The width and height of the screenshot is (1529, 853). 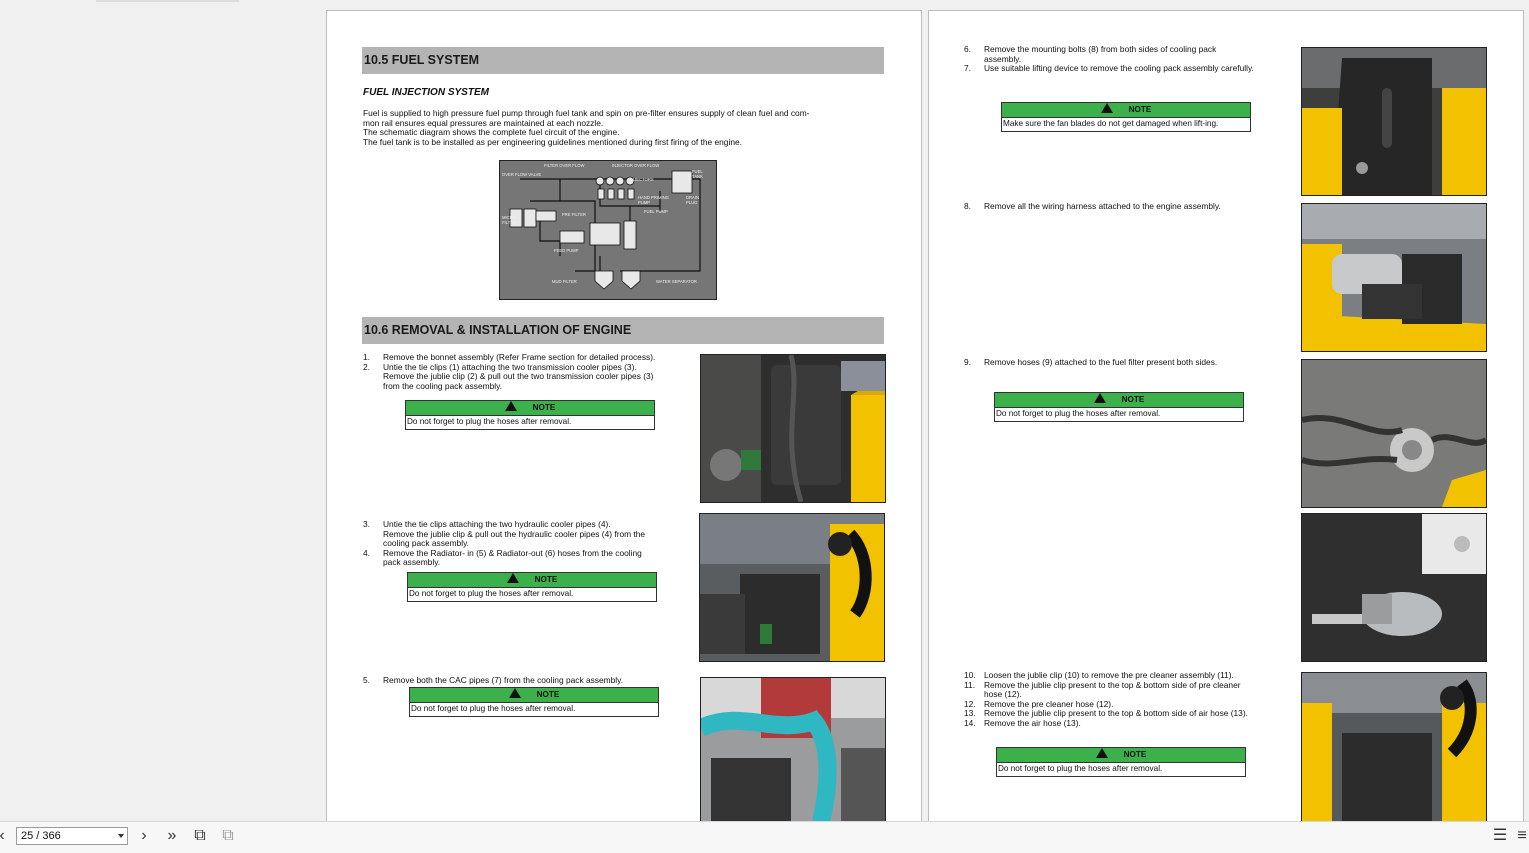 I want to click on diagram-label: MICRO FILTER, so click(x=509, y=220).